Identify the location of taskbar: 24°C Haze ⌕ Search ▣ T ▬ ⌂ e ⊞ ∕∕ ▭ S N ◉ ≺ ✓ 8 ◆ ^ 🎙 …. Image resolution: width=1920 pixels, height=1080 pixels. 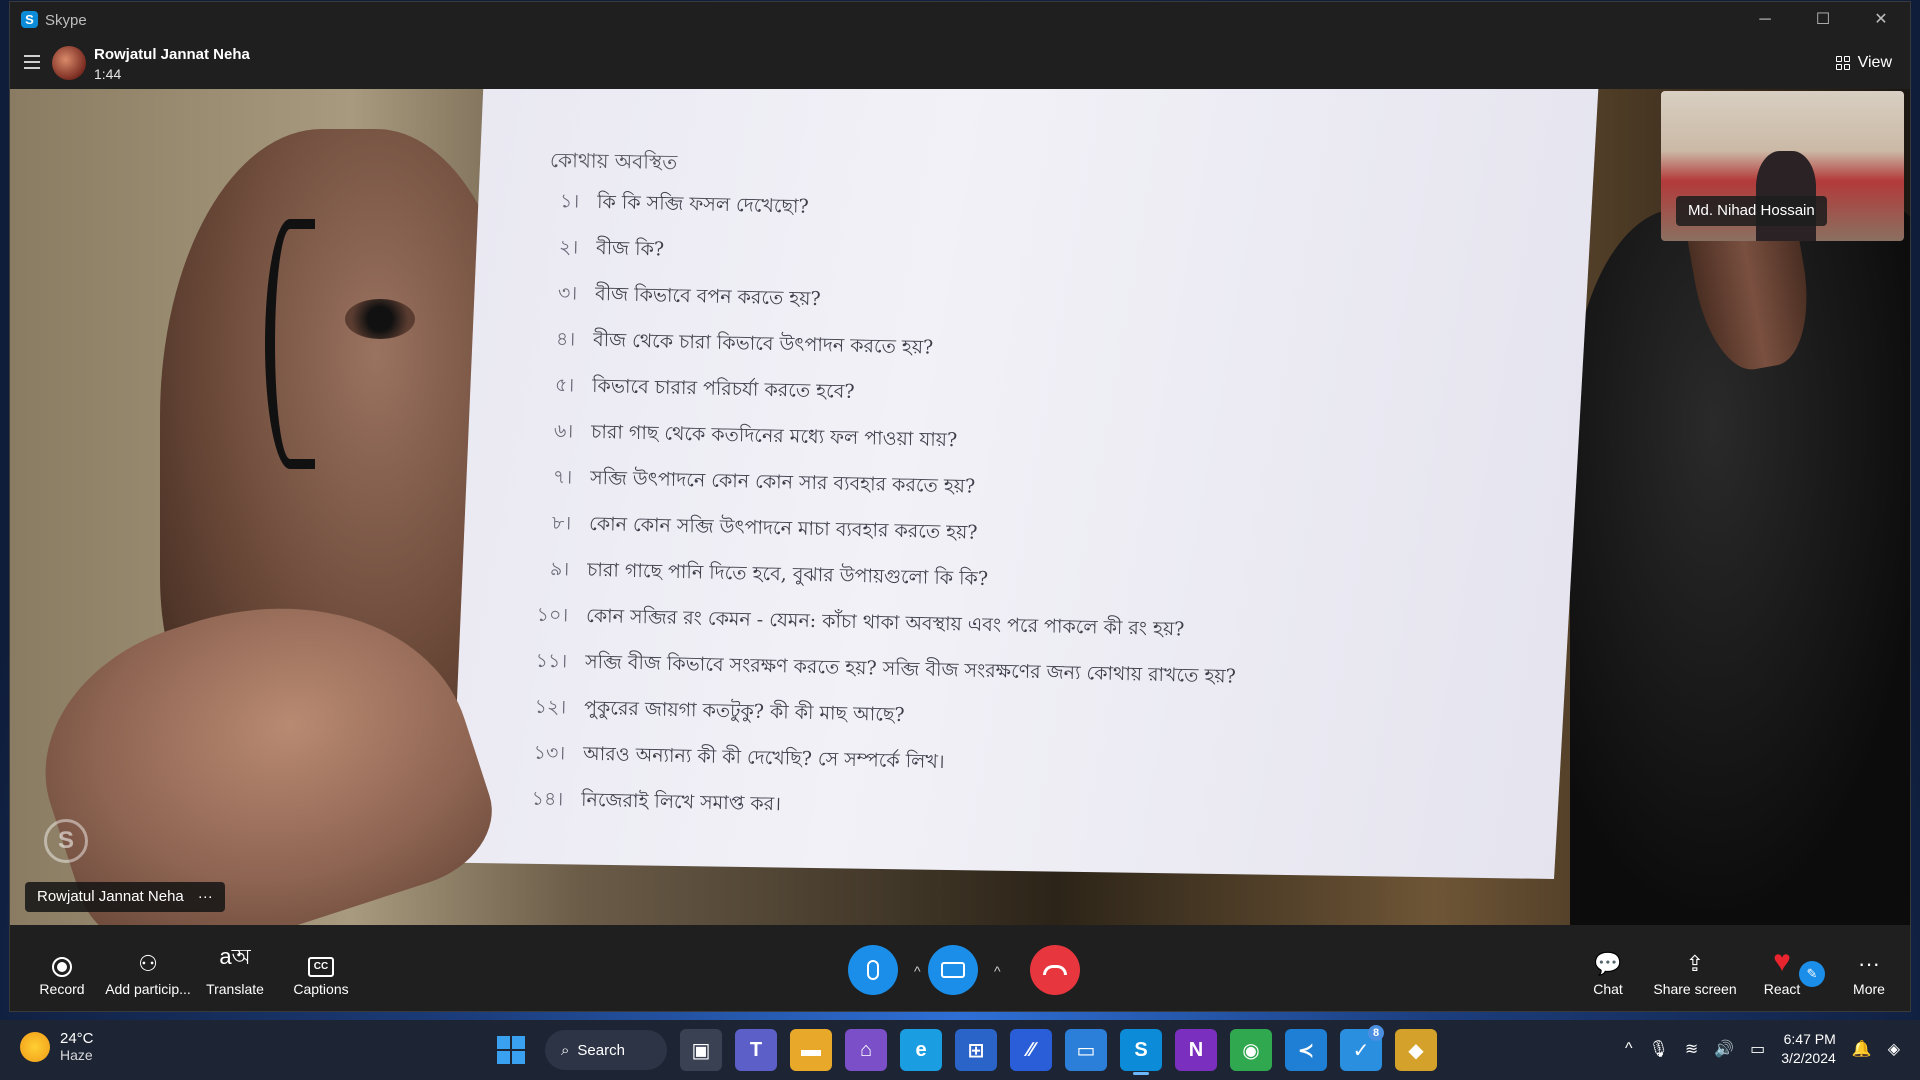
(960, 1050).